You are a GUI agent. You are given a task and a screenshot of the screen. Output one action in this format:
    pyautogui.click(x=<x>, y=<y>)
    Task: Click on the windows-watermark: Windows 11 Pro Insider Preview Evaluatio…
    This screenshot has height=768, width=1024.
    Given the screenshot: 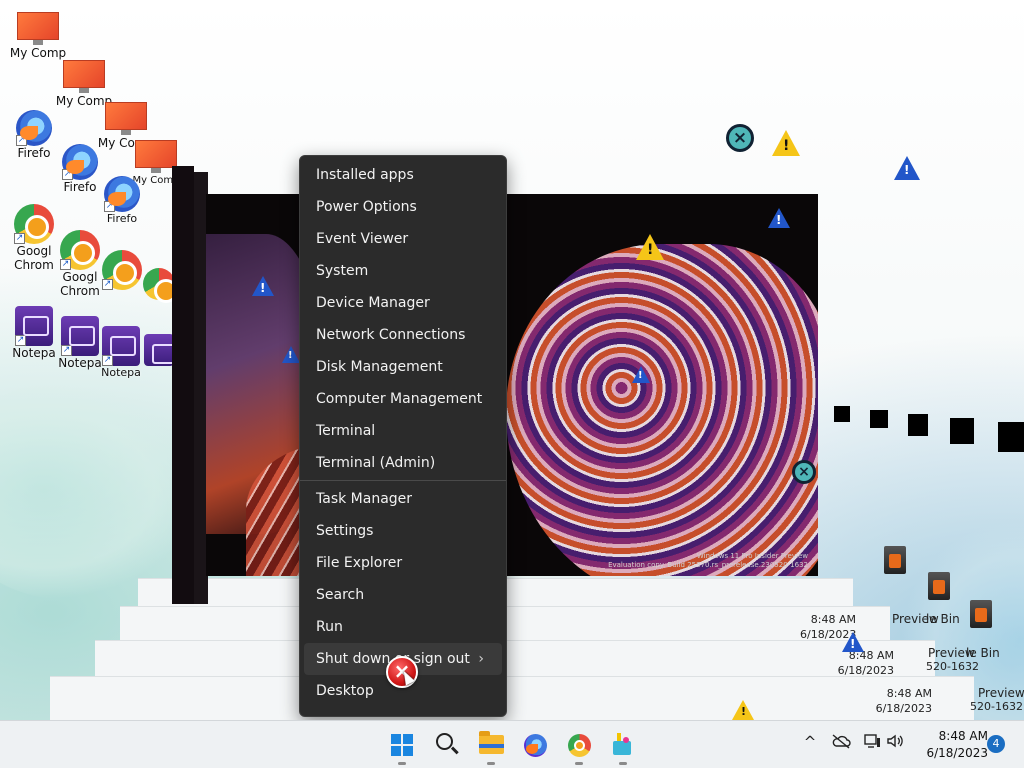 What is the action you would take?
    pyautogui.click(x=708, y=560)
    